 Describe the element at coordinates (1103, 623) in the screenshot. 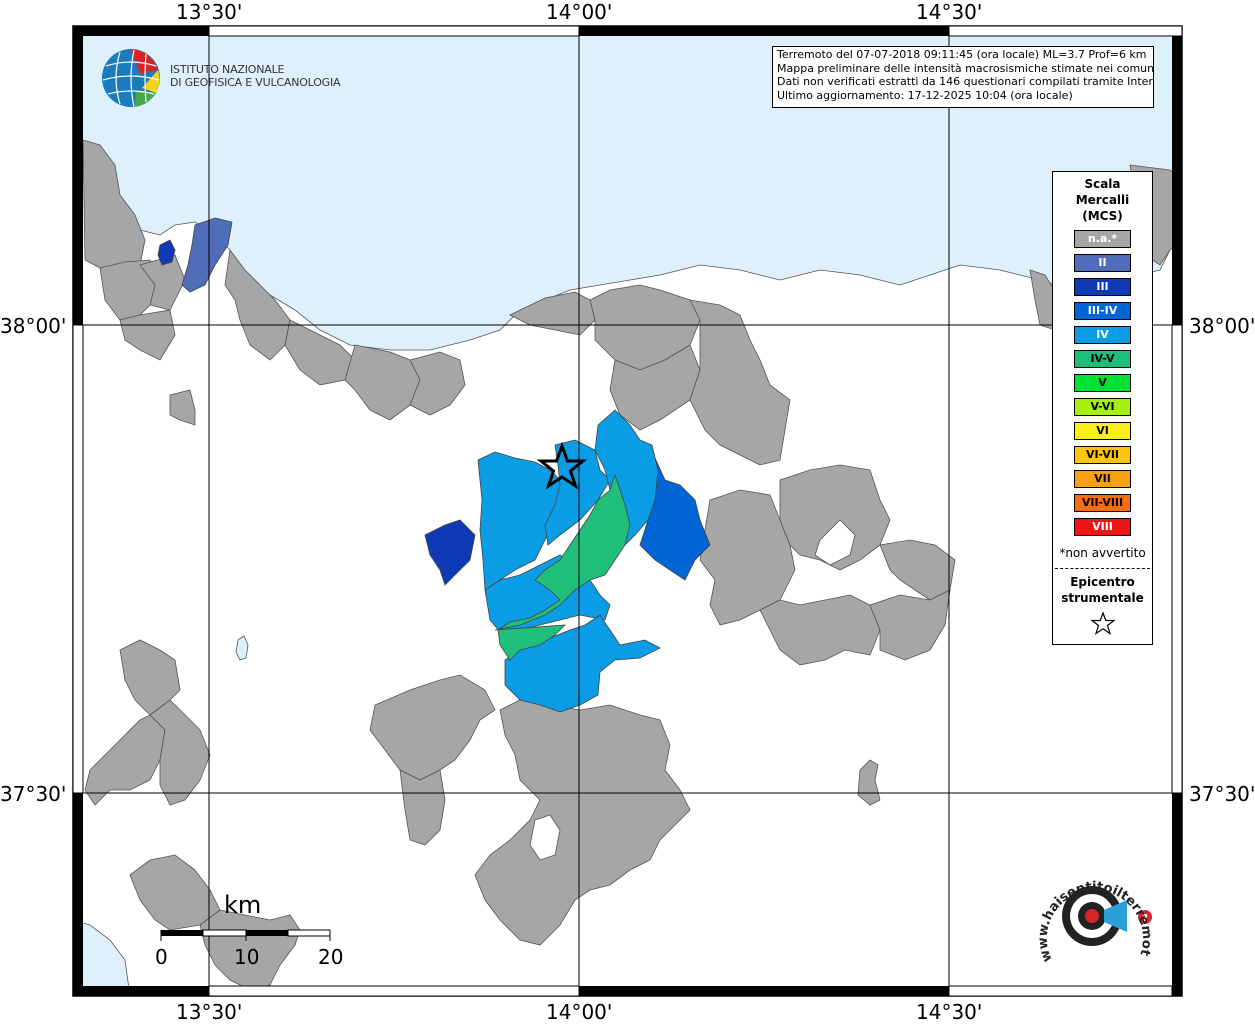

I see `star-icon` at that location.